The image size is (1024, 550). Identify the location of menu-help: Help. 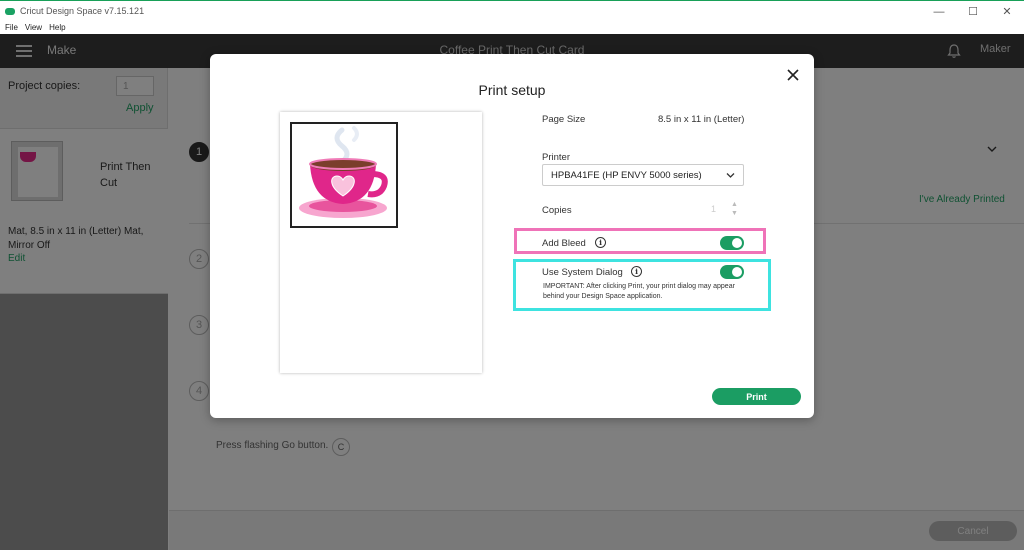
(57, 27).